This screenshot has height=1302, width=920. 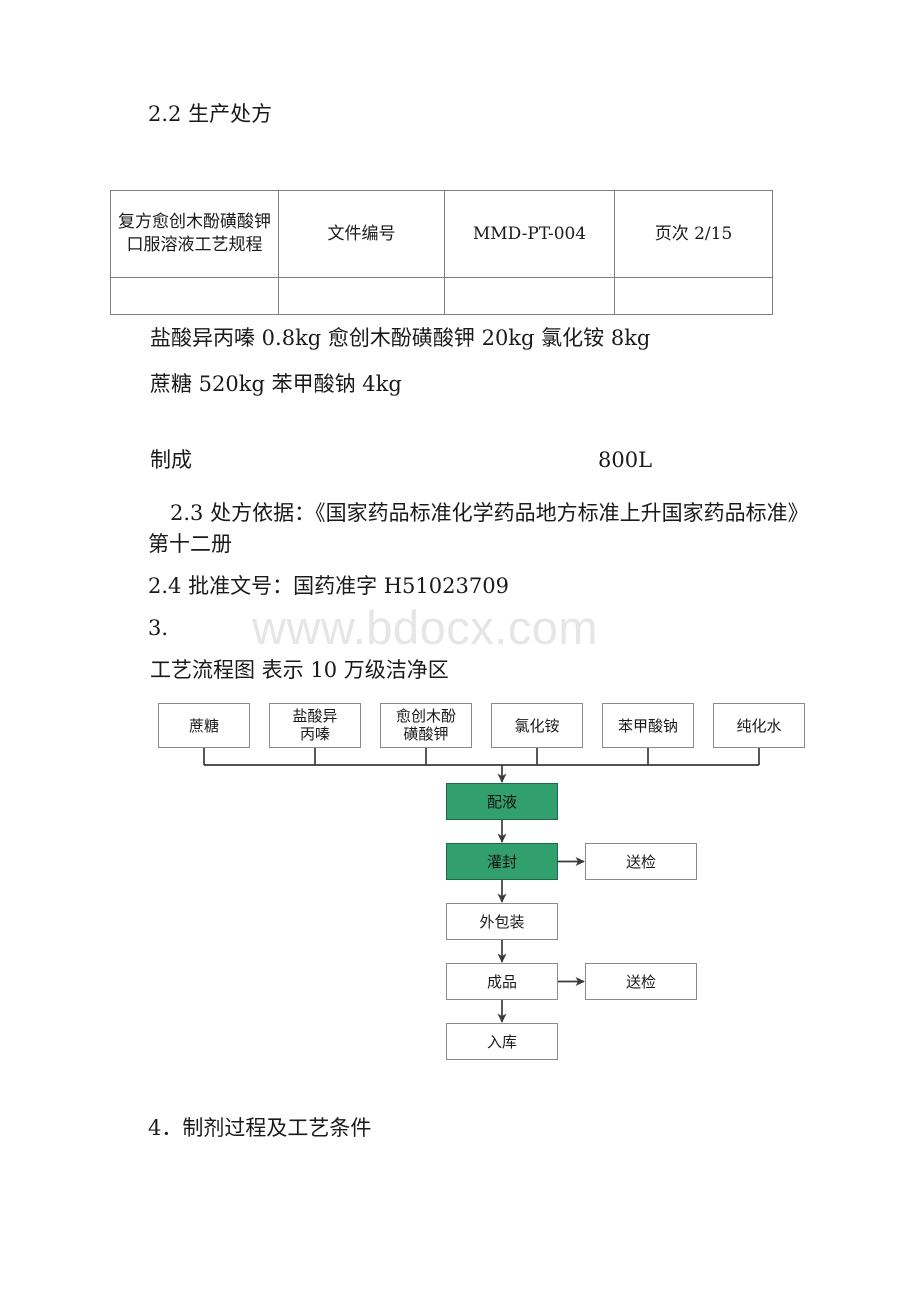 I want to click on flow-node-label: 苯甲酸钠, so click(x=647, y=725).